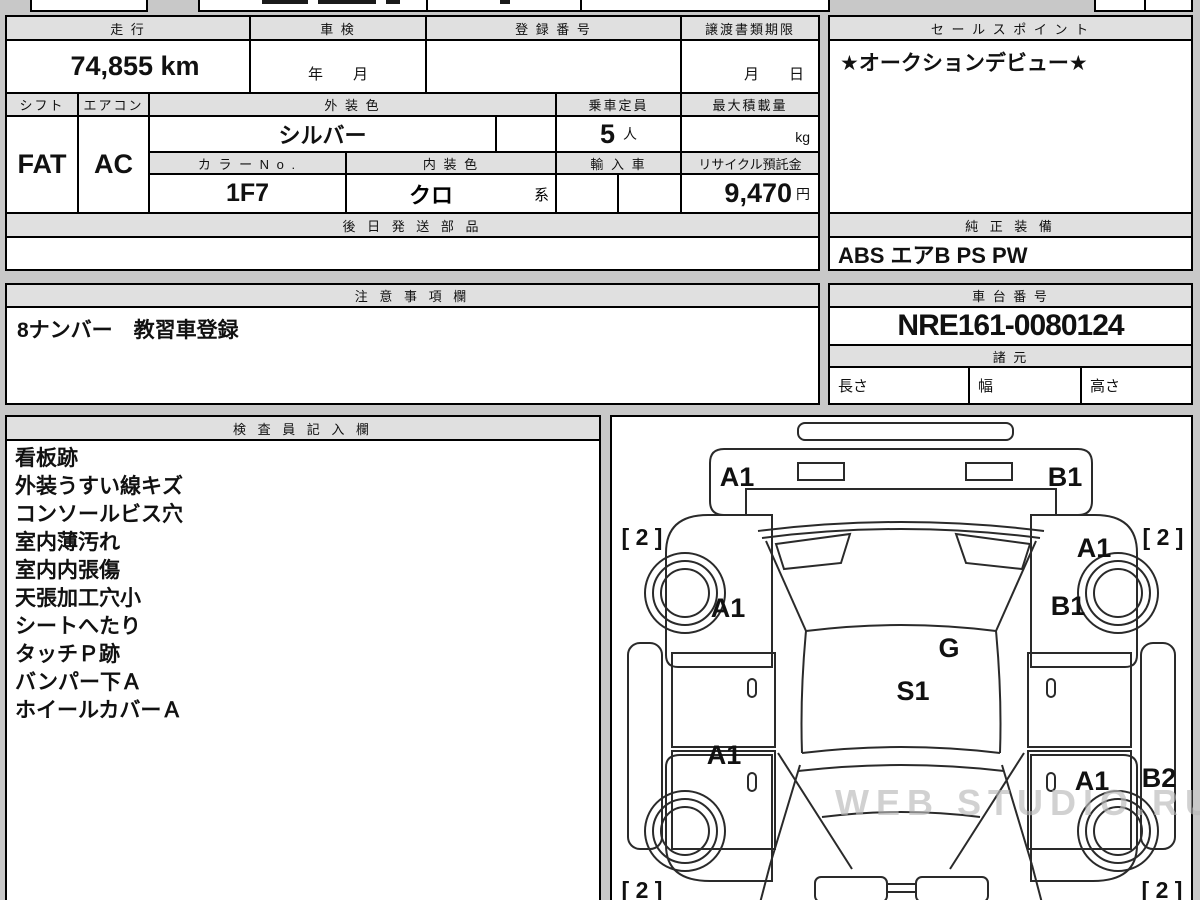 This screenshot has width=1200, height=900. What do you see at coordinates (618, 163) in the screenshot?
I see `import-header: 輸 入 車` at bounding box center [618, 163].